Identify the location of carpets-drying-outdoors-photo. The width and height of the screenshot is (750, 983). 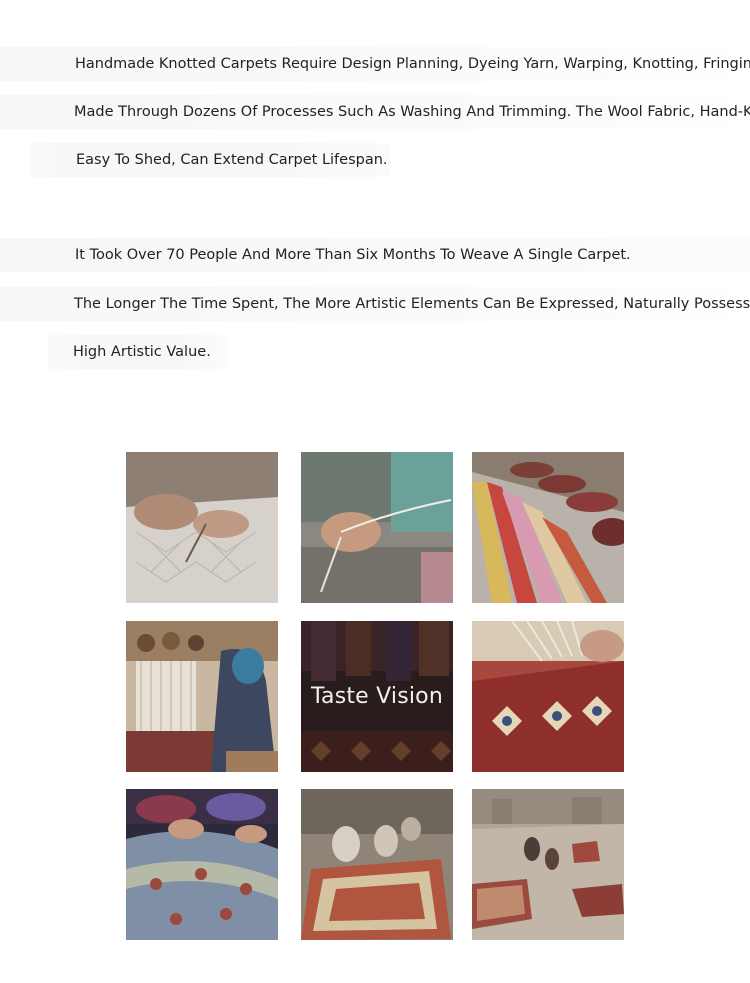
(548, 864).